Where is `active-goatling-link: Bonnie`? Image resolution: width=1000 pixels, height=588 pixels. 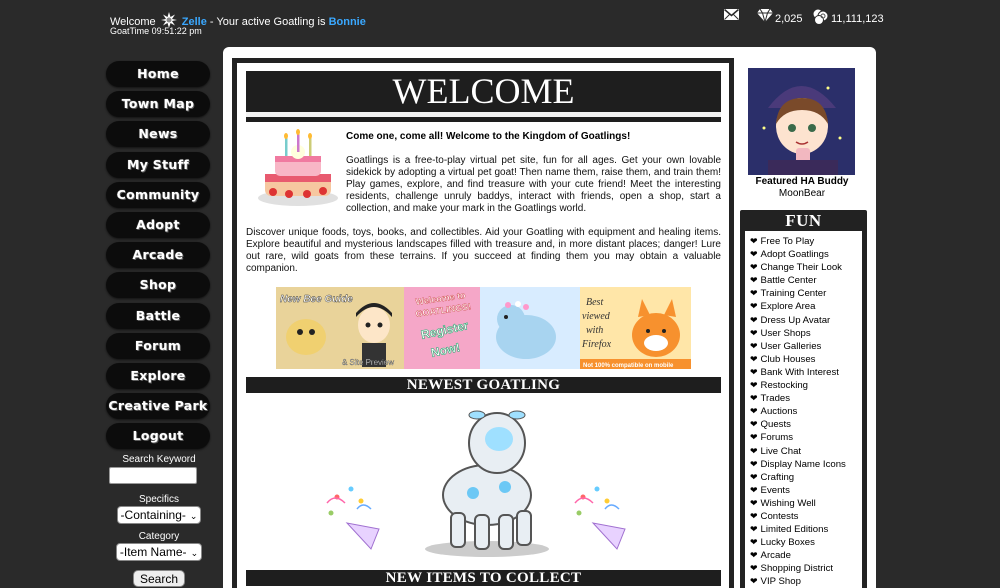
active-goatling-link: Bonnie is located at coordinates (347, 22).